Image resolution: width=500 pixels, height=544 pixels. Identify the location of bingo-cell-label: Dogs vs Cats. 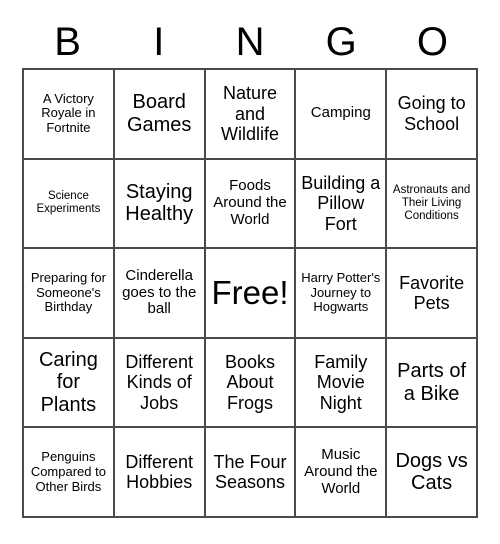
(431, 472).